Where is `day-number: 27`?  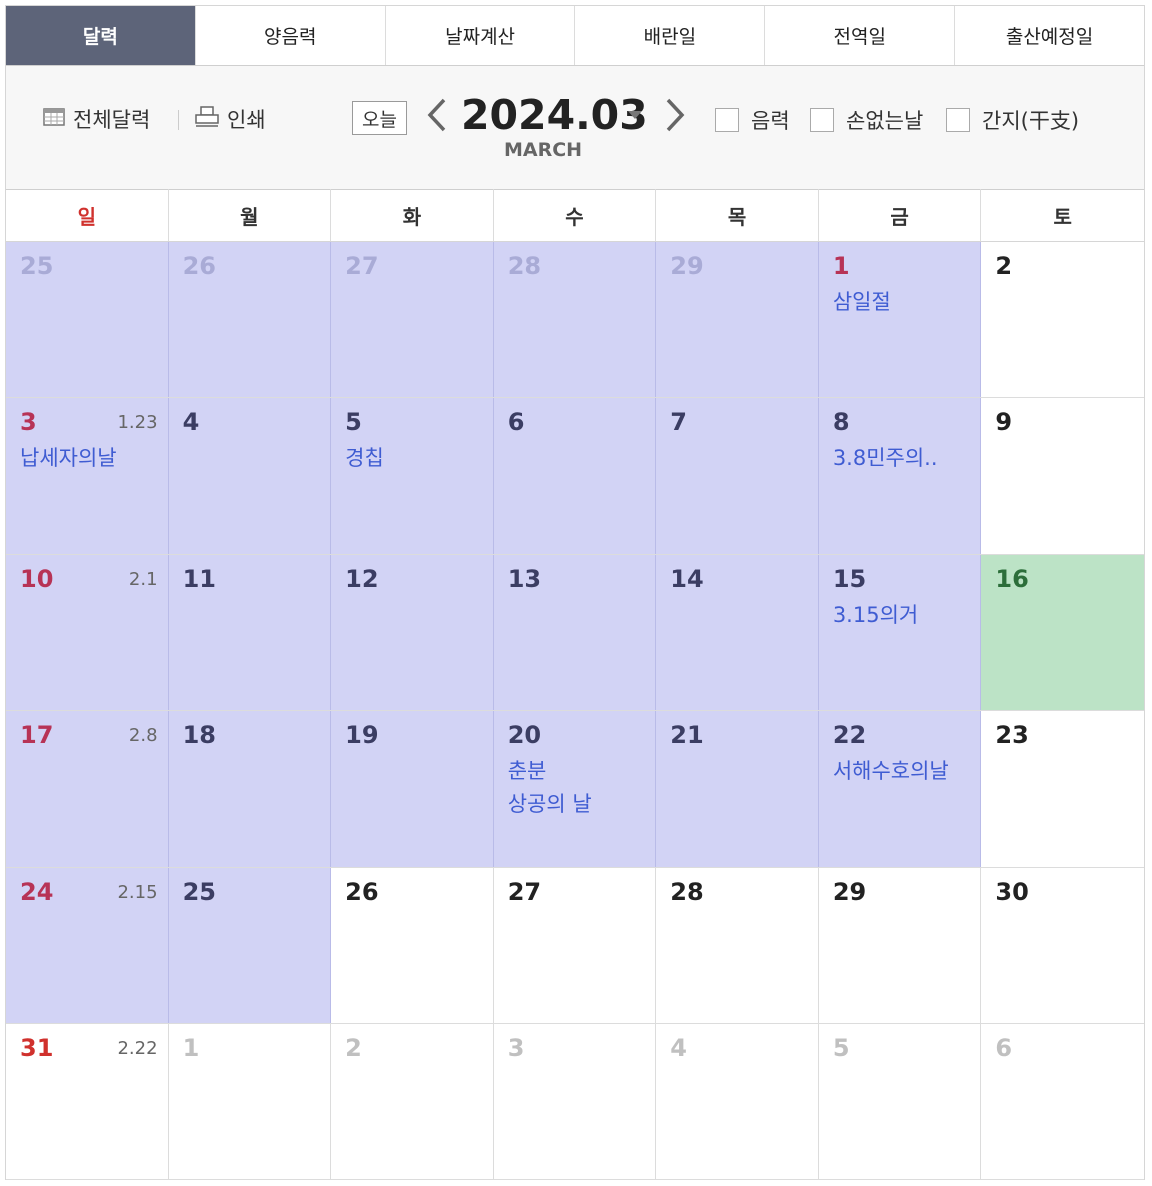
day-number: 27 is located at coordinates (524, 891).